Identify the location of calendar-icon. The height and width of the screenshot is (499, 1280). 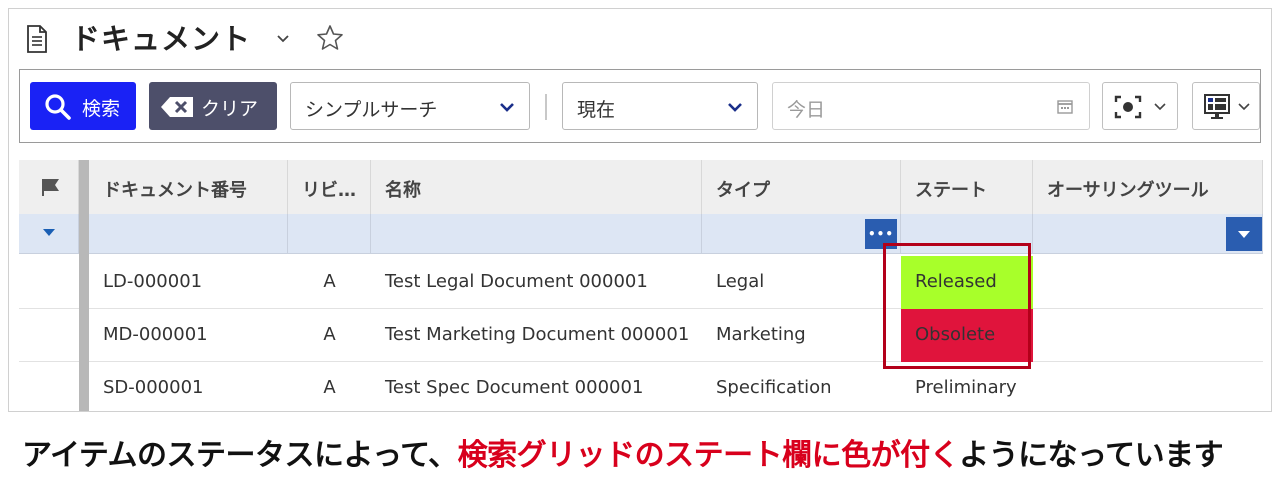
(1065, 107).